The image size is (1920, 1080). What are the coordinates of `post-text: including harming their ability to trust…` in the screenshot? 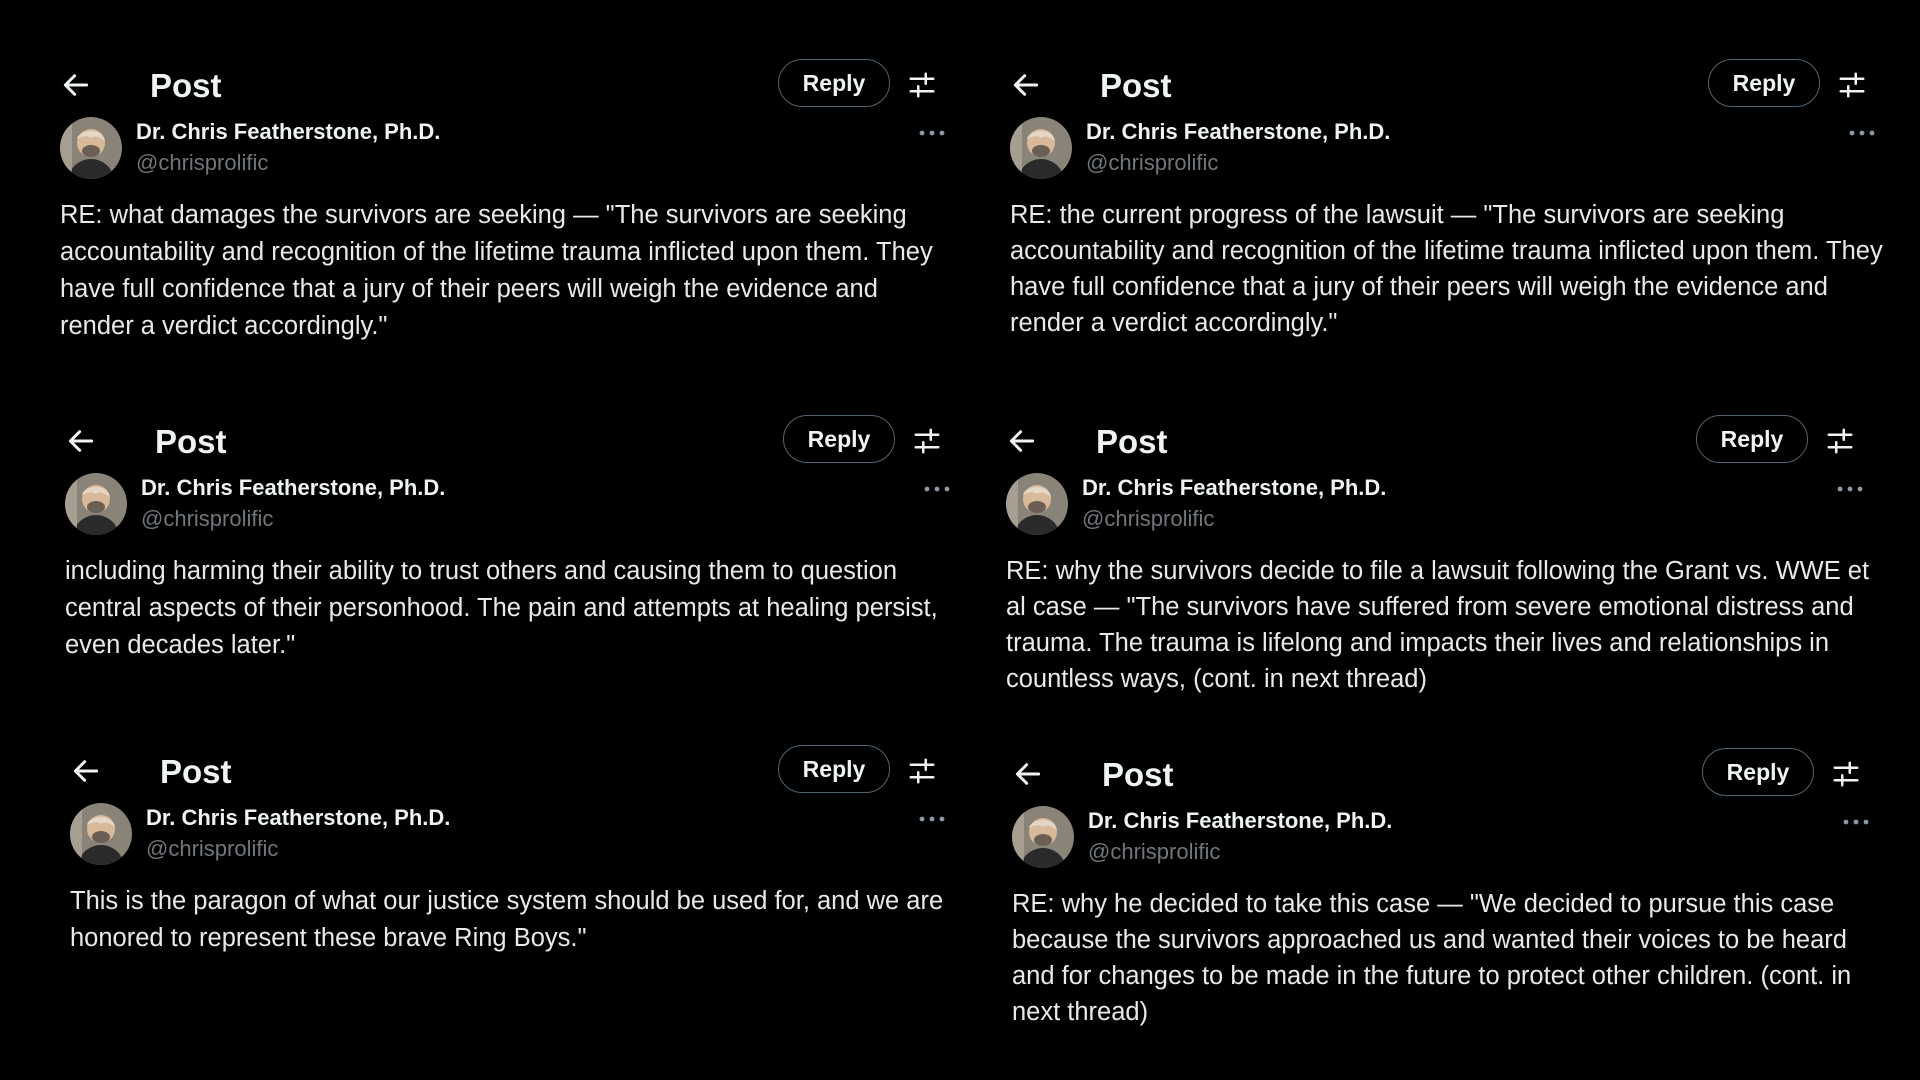 It's located at (501, 608).